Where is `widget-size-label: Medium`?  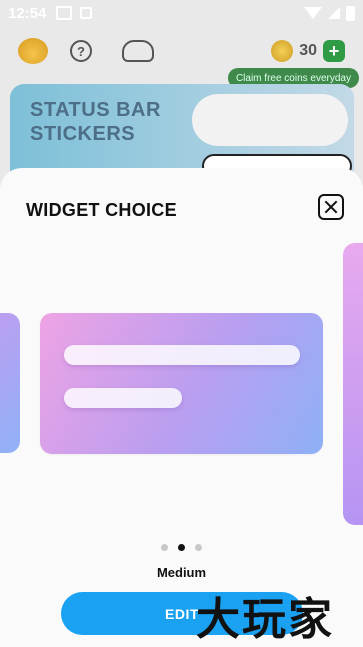 widget-size-label: Medium is located at coordinates (181, 572).